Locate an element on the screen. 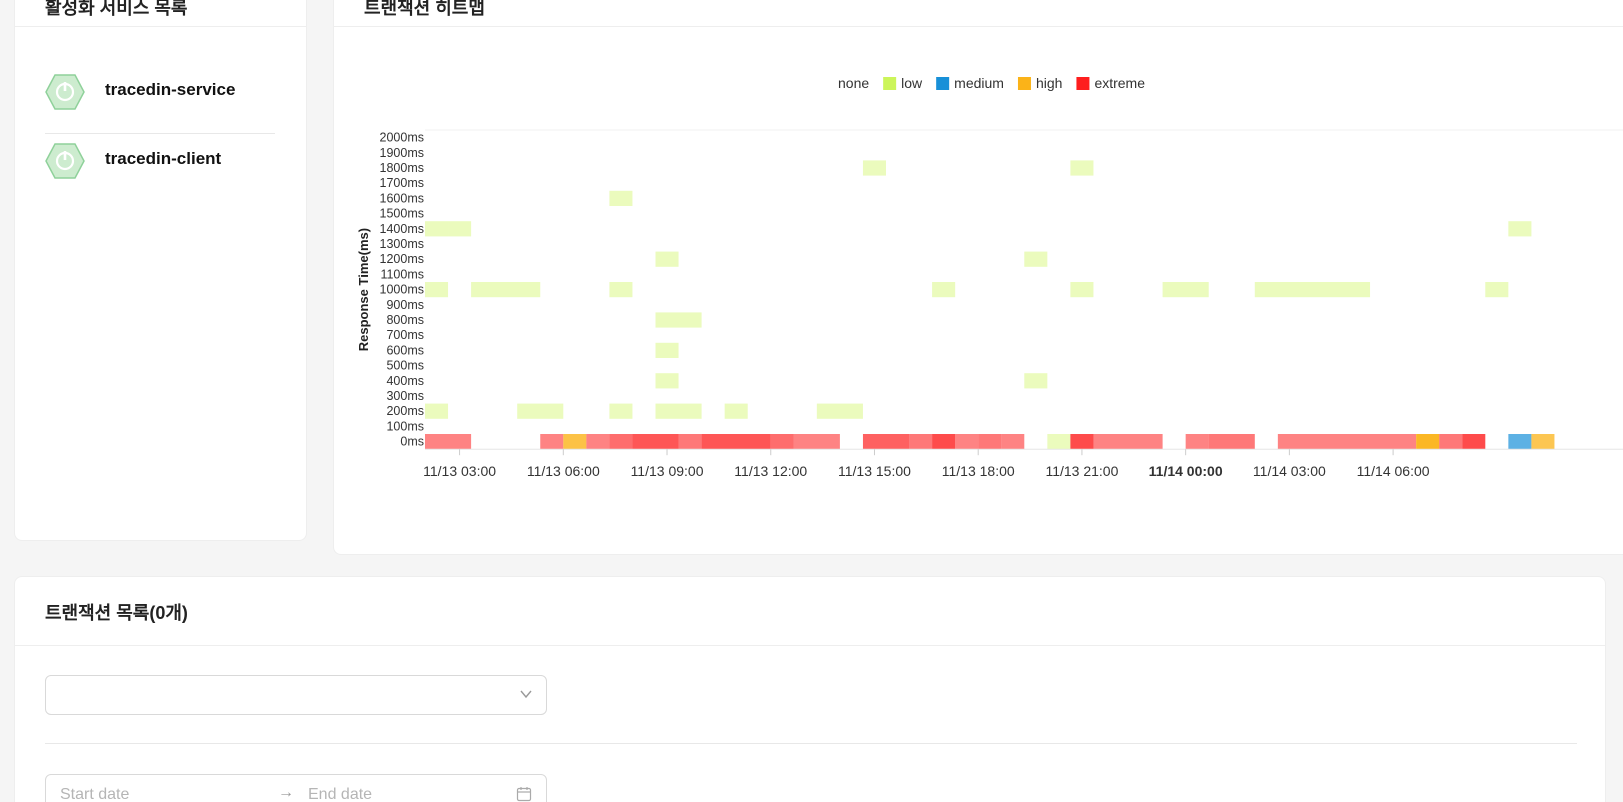 The image size is (1623, 802). y-tick-label: 1300ms is located at coordinates (402, 244).